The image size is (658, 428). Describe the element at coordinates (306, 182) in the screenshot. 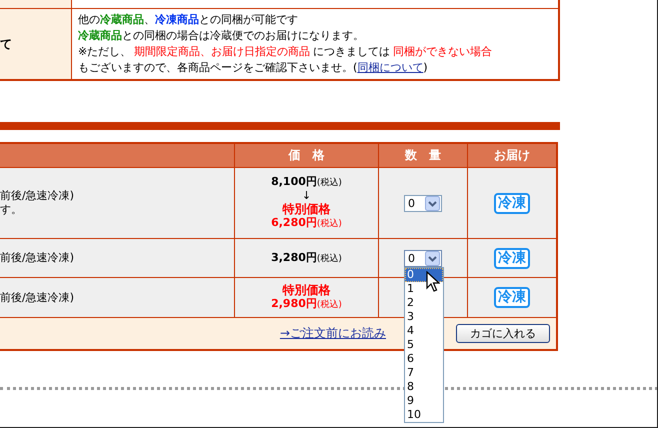

I see `price-text: 8,100円(税込)` at that location.